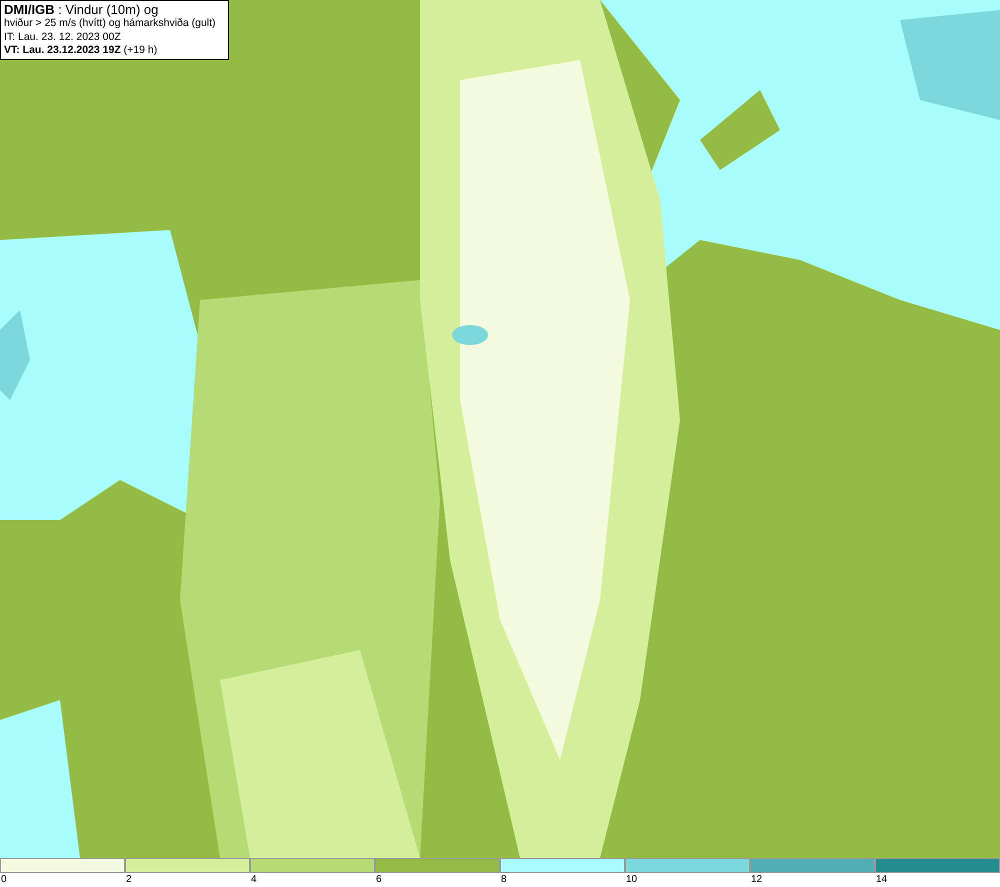 The width and height of the screenshot is (1000, 887). Describe the element at coordinates (504, 879) in the screenshot. I see `legend-label: 8` at that location.